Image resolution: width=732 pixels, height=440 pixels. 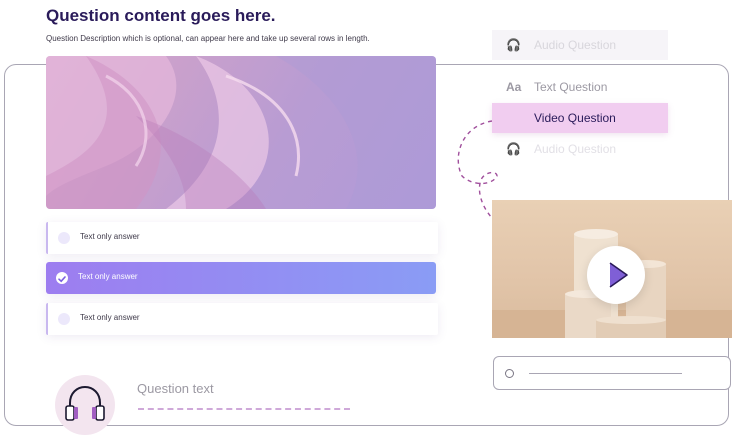 I want to click on headphones-badge, so click(x=85, y=405).